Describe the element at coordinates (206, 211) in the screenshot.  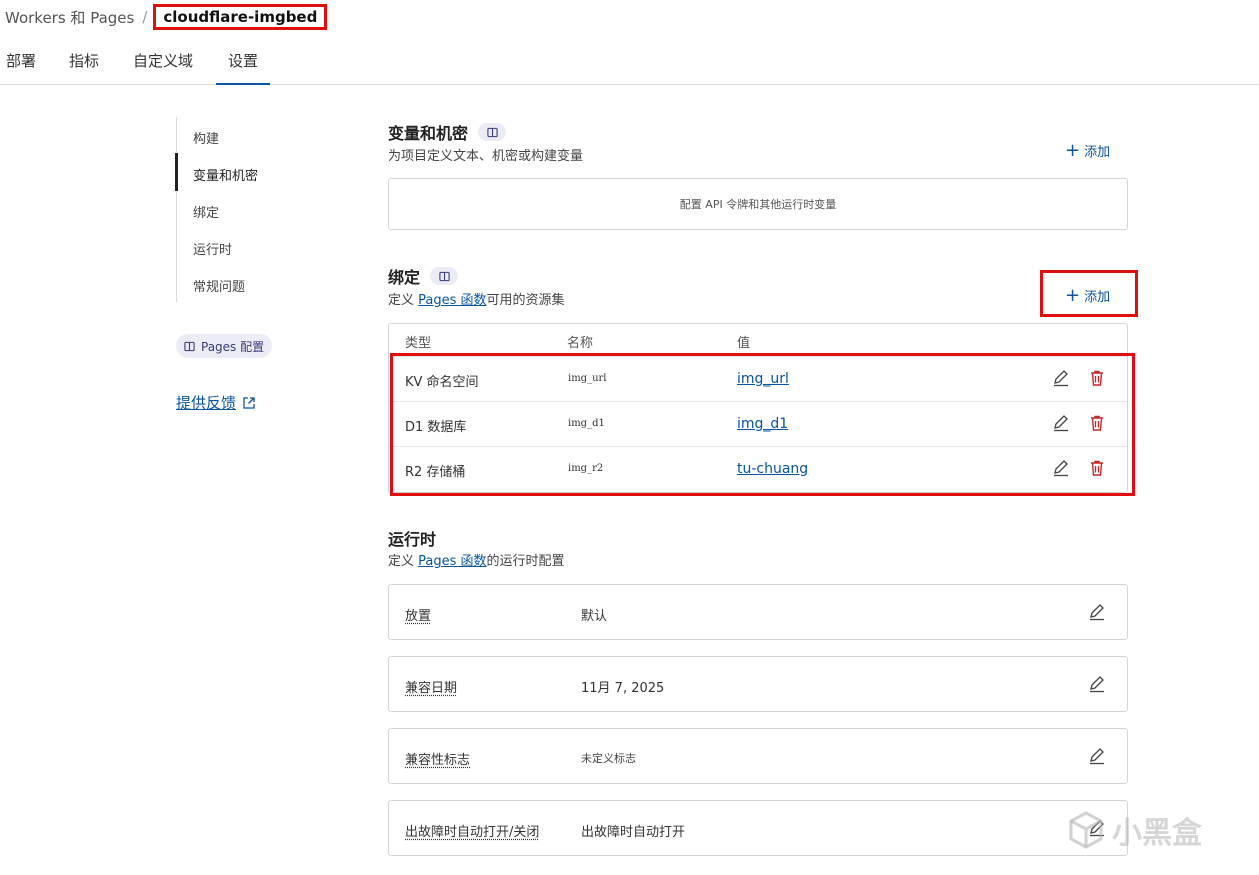
I see `sidenav-item-bindings: 绑定` at that location.